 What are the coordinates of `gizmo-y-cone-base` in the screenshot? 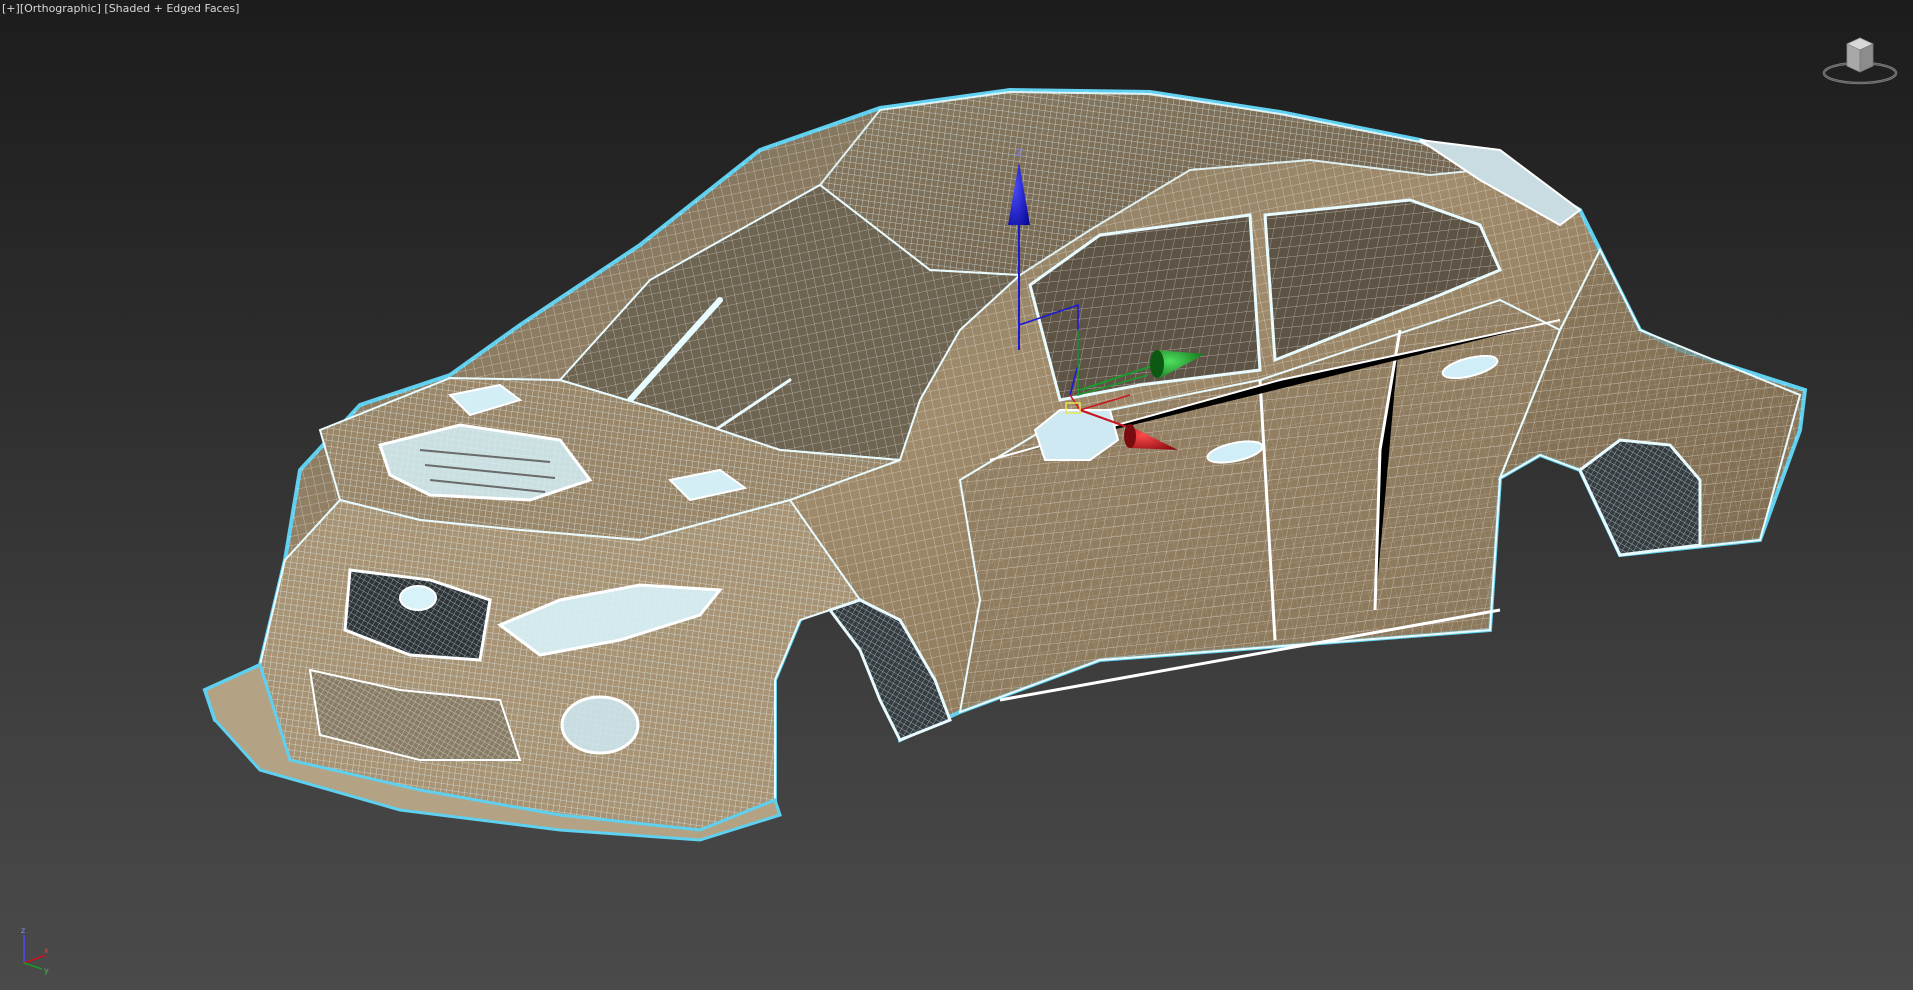 It's located at (1157, 364).